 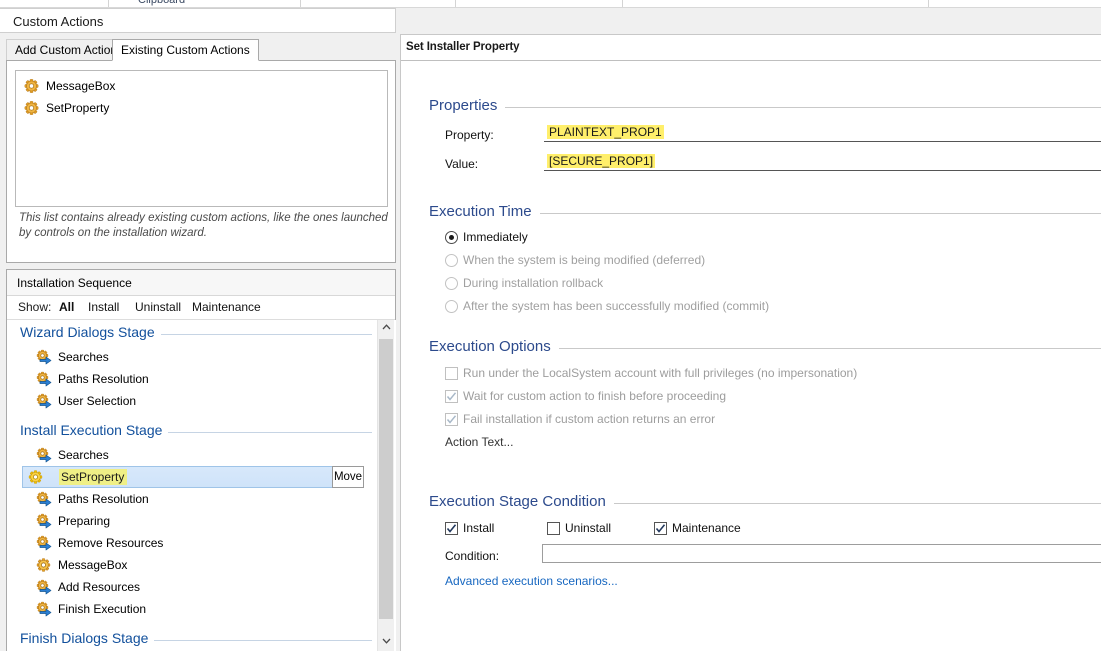 What do you see at coordinates (822, 133) in the screenshot?
I see `property-input: PLAINTEXT_PROP1` at bounding box center [822, 133].